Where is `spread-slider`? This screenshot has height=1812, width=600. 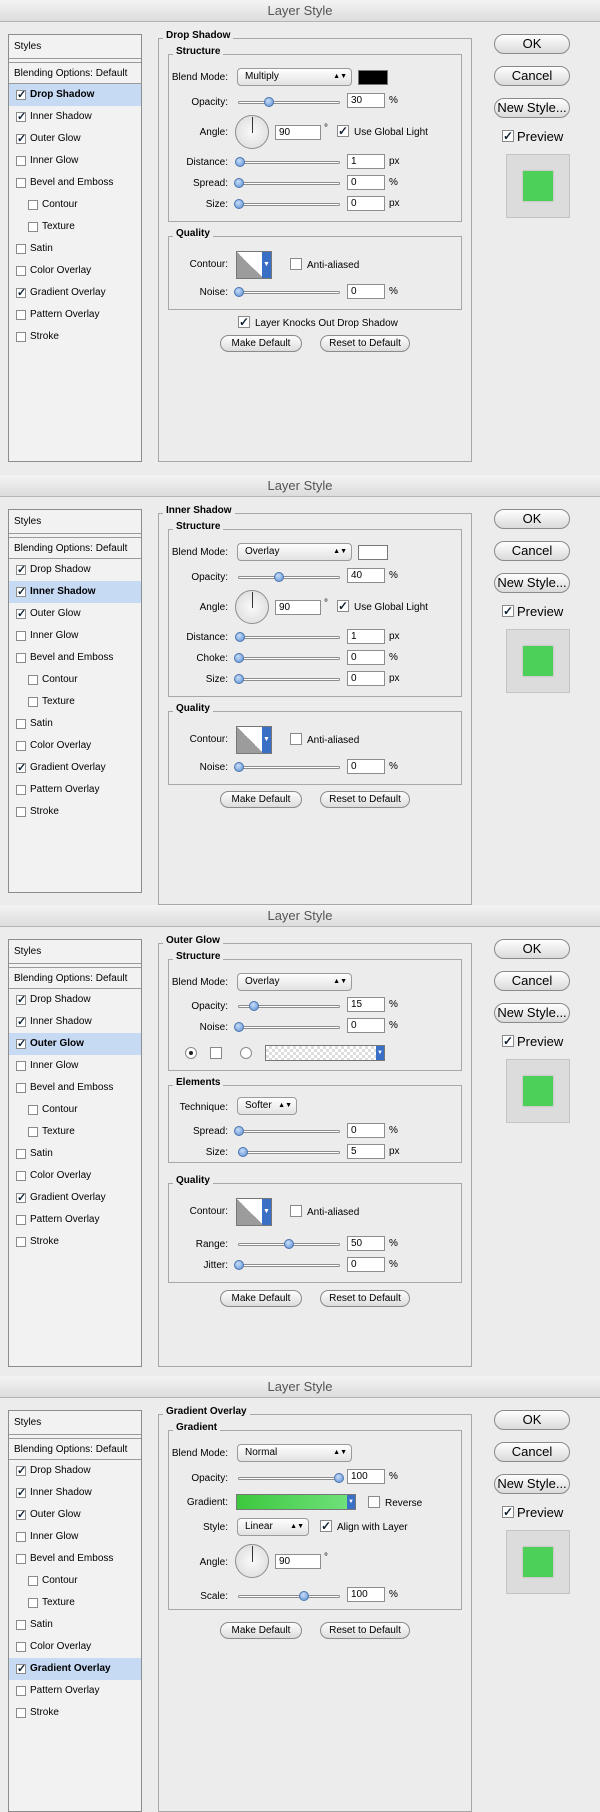 spread-slider is located at coordinates (287, 1131).